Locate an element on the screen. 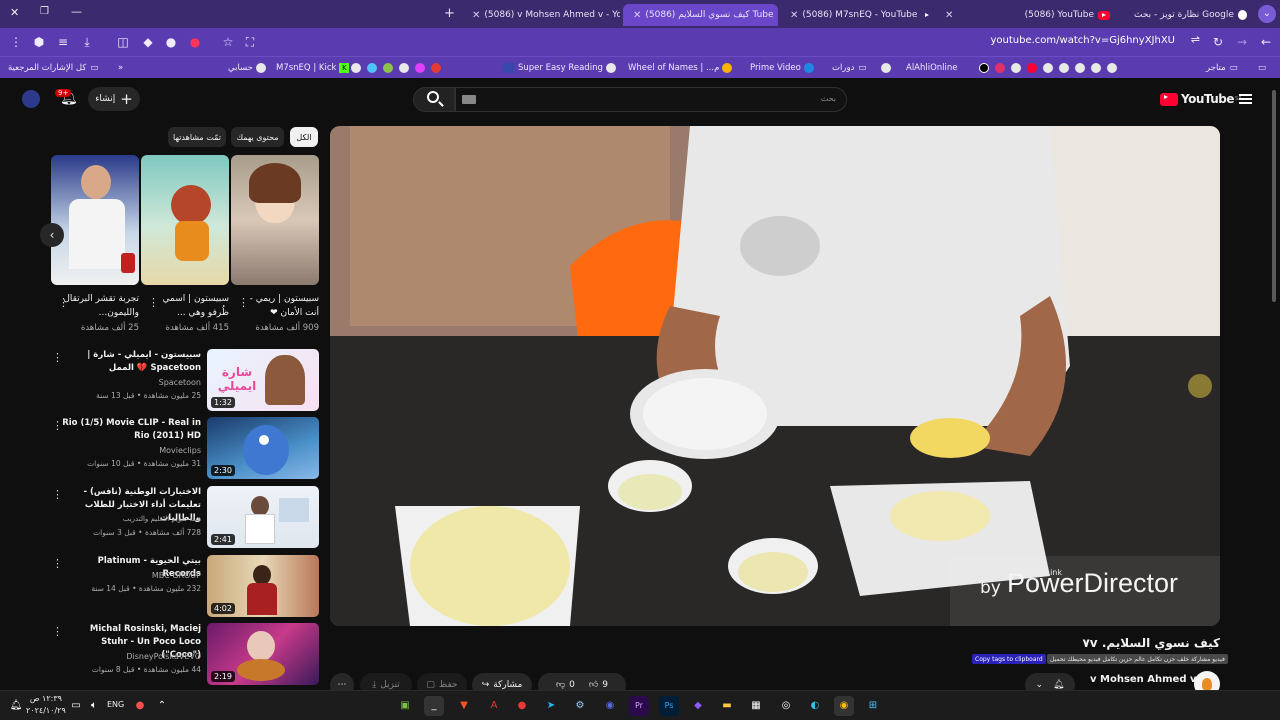 The width and height of the screenshot is (1280, 720). app-telegram-icon: ➤ is located at coordinates (551, 706).